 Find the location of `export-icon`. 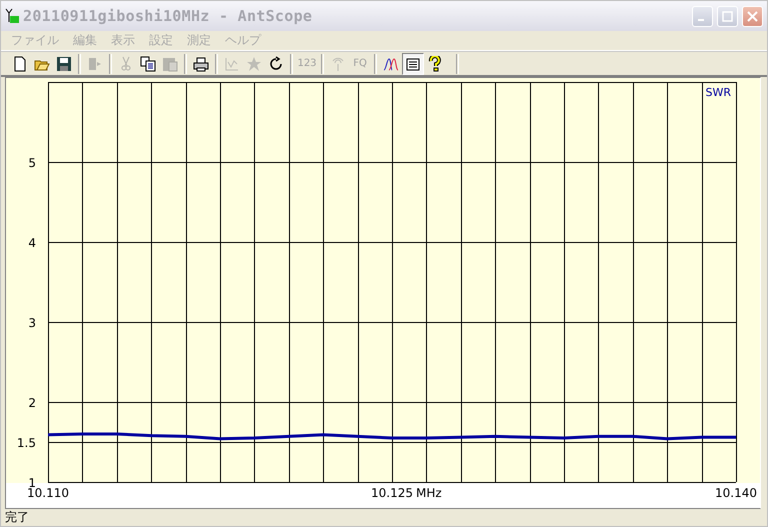

export-icon is located at coordinates (95, 64).